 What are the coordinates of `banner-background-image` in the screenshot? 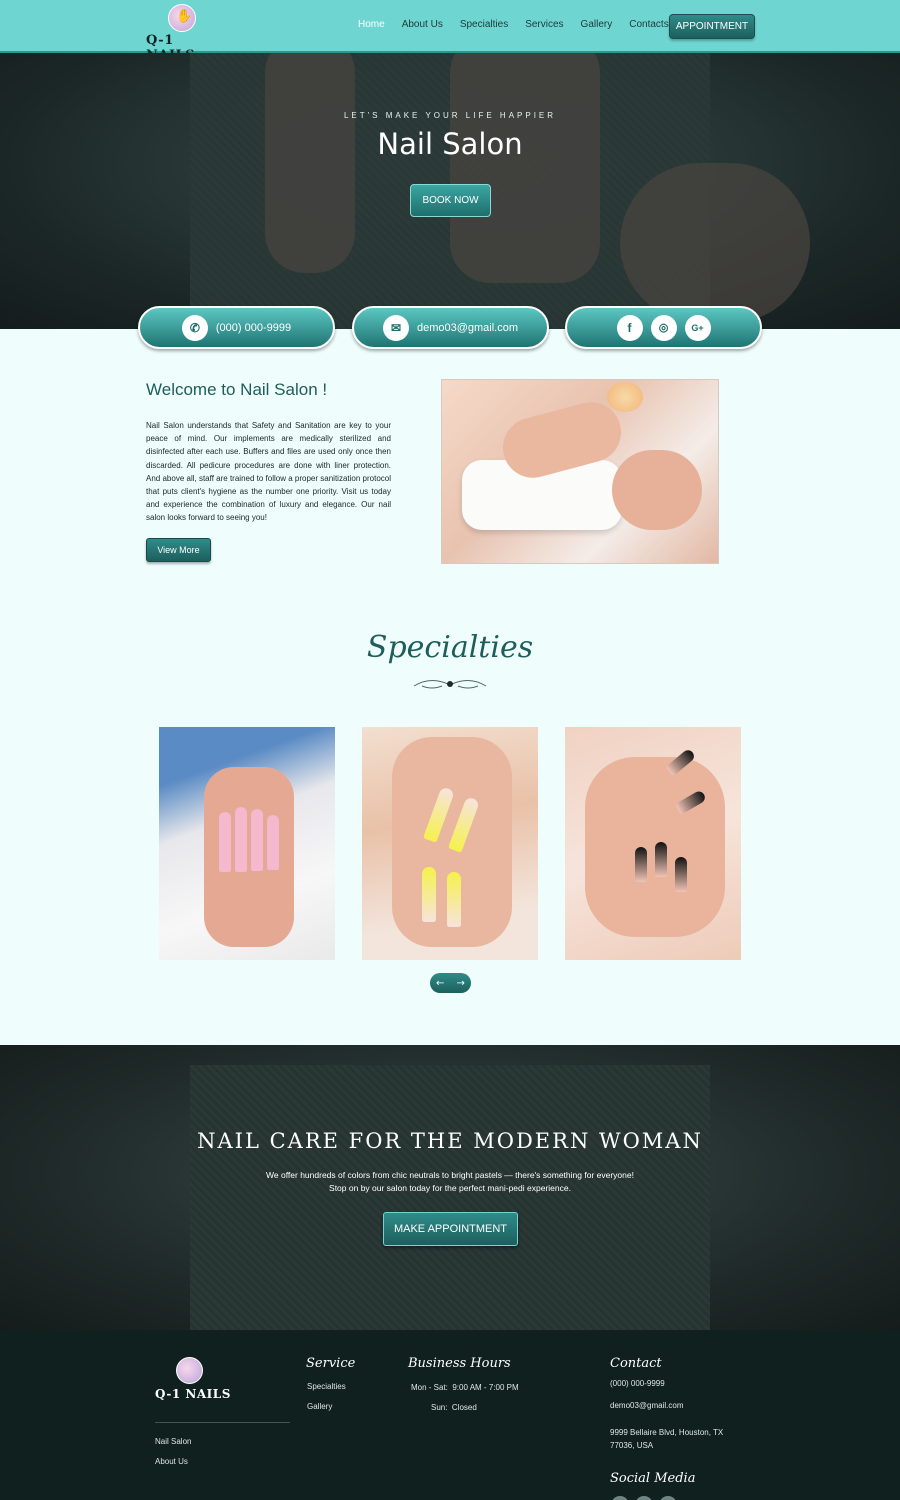 It's located at (450, 1197).